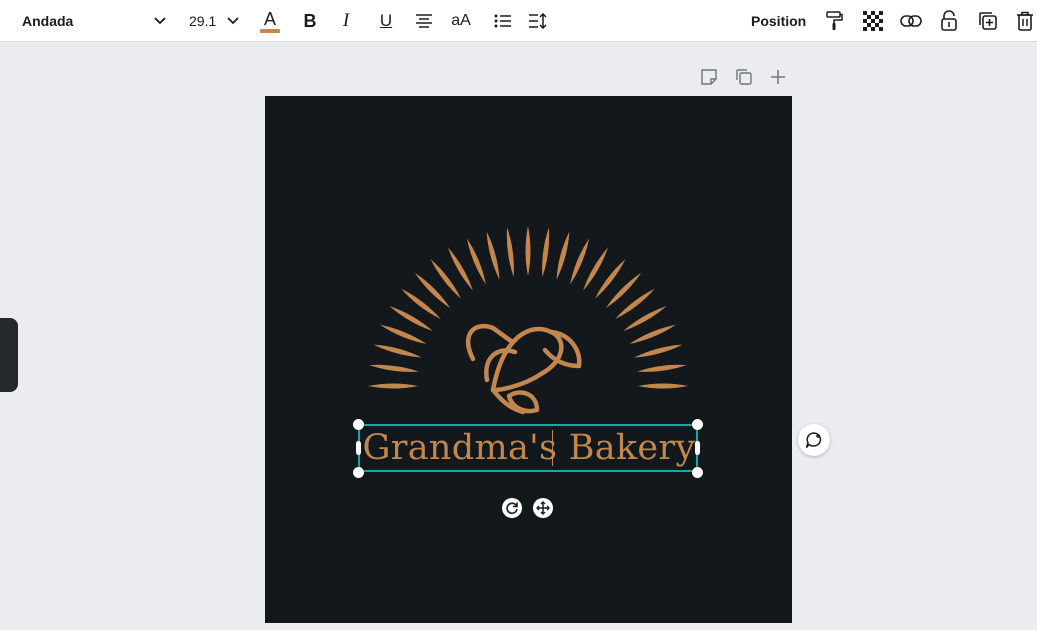  I want to click on resize-handle-top-left, so click(358, 424).